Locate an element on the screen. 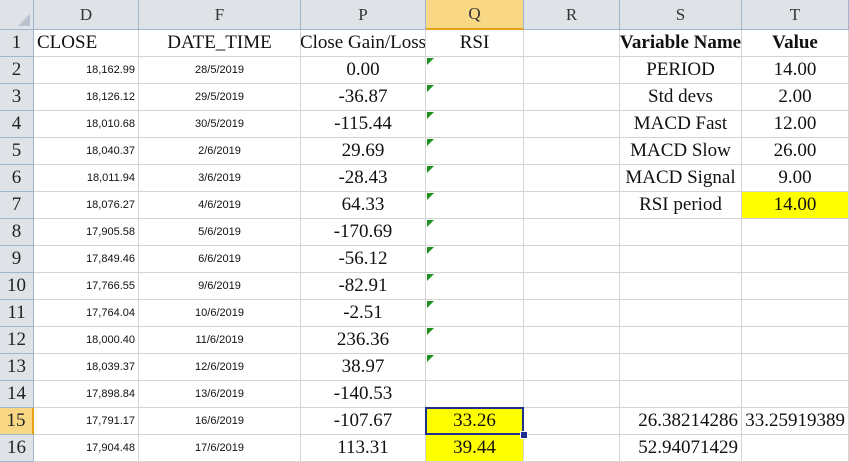 The image size is (849, 462). cell-t14 is located at coordinates (795, 394).